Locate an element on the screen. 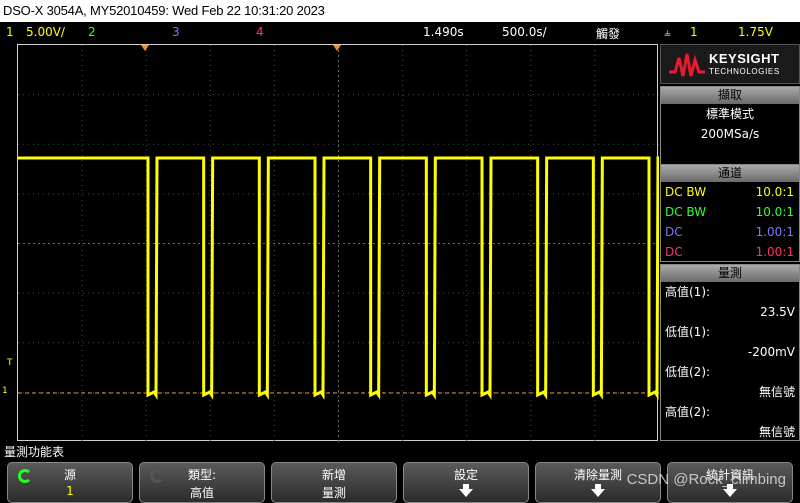  softkey-value: 高值 is located at coordinates (201, 493).